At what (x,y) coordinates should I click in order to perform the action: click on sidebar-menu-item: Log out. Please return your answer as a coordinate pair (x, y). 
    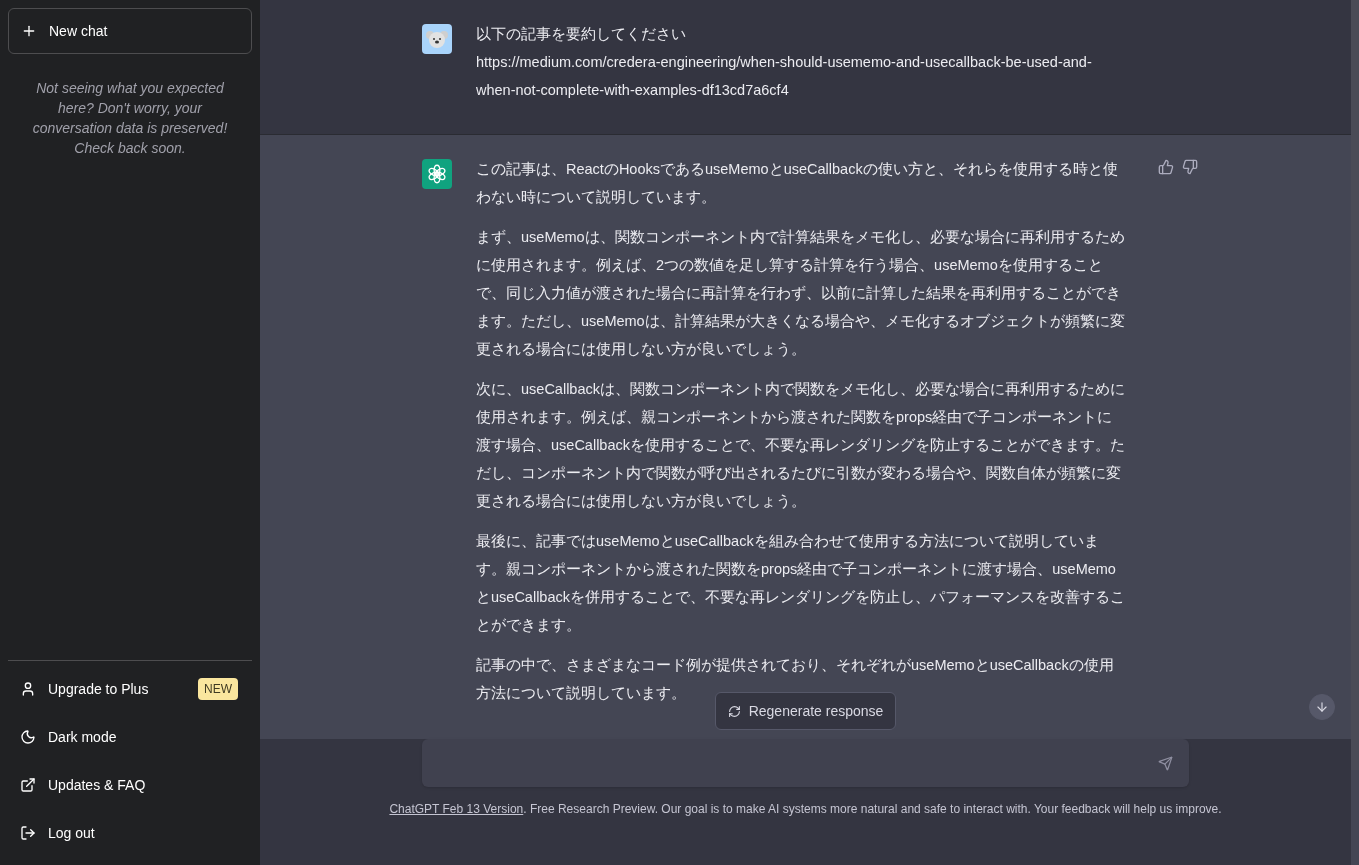
    Looking at the image, I should click on (130, 833).